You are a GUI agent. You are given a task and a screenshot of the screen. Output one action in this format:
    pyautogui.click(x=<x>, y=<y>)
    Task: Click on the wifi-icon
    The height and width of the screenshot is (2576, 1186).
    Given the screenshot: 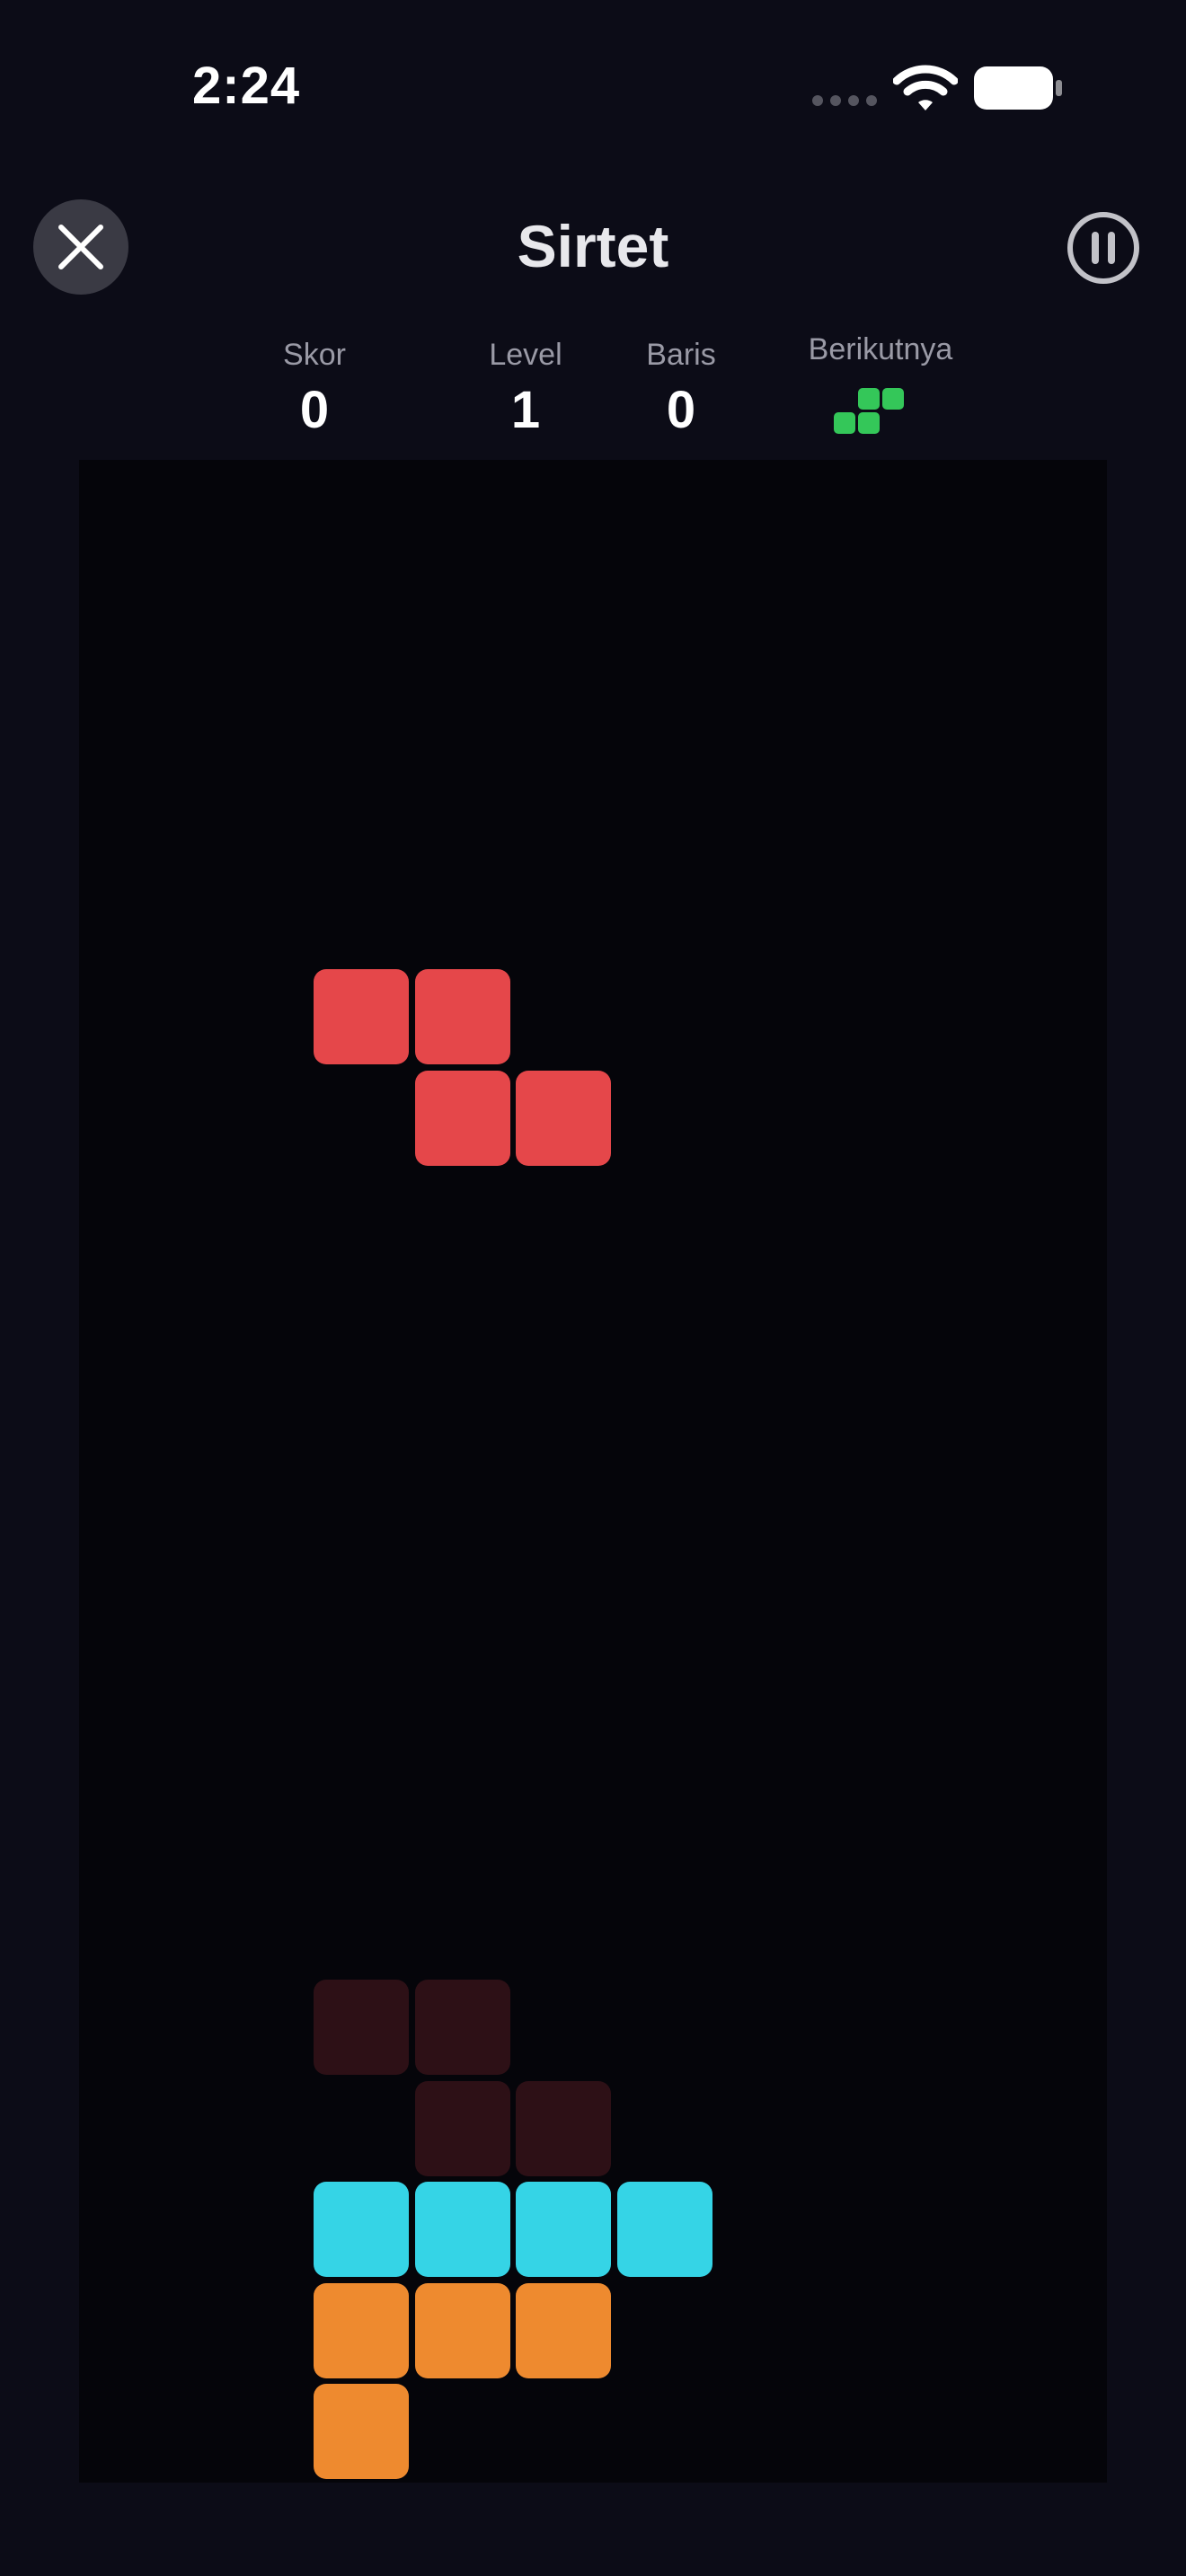 What is the action you would take?
    pyautogui.click(x=925, y=87)
    